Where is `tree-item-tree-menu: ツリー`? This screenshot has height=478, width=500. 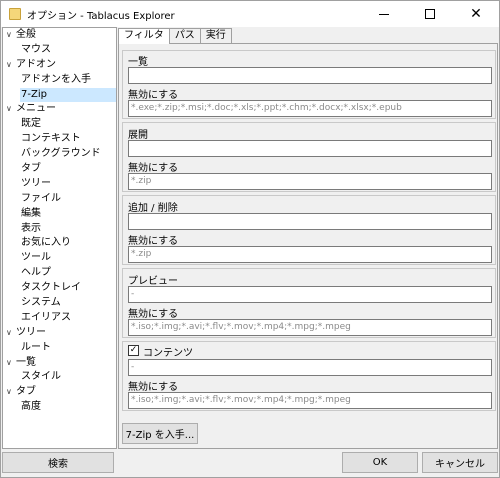
tree-item-tree-menu: ツリー is located at coordinates (59, 184).